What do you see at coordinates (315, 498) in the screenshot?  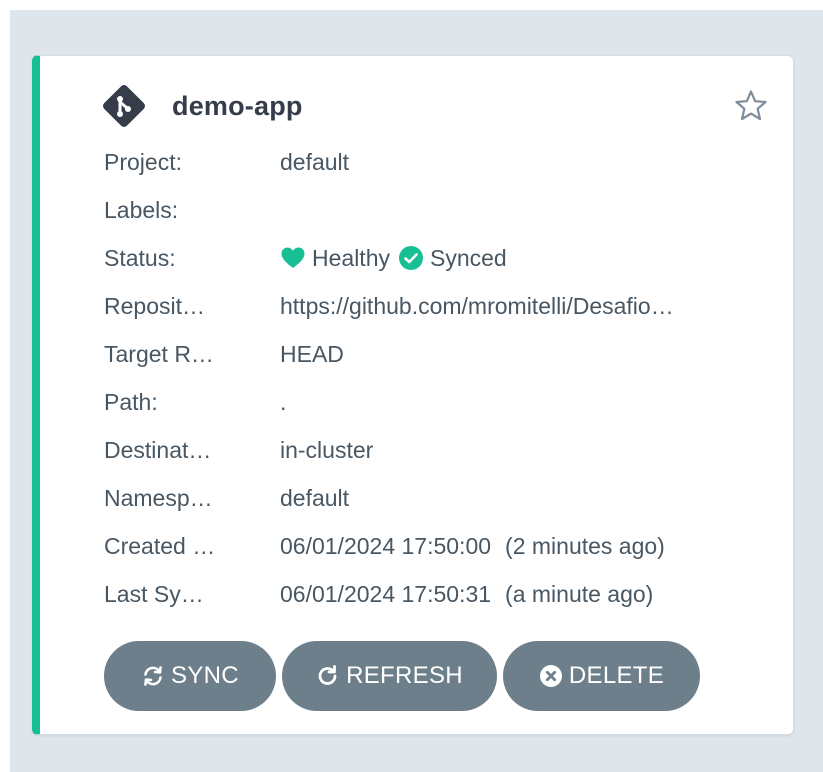 I see `namespace-value: default` at bounding box center [315, 498].